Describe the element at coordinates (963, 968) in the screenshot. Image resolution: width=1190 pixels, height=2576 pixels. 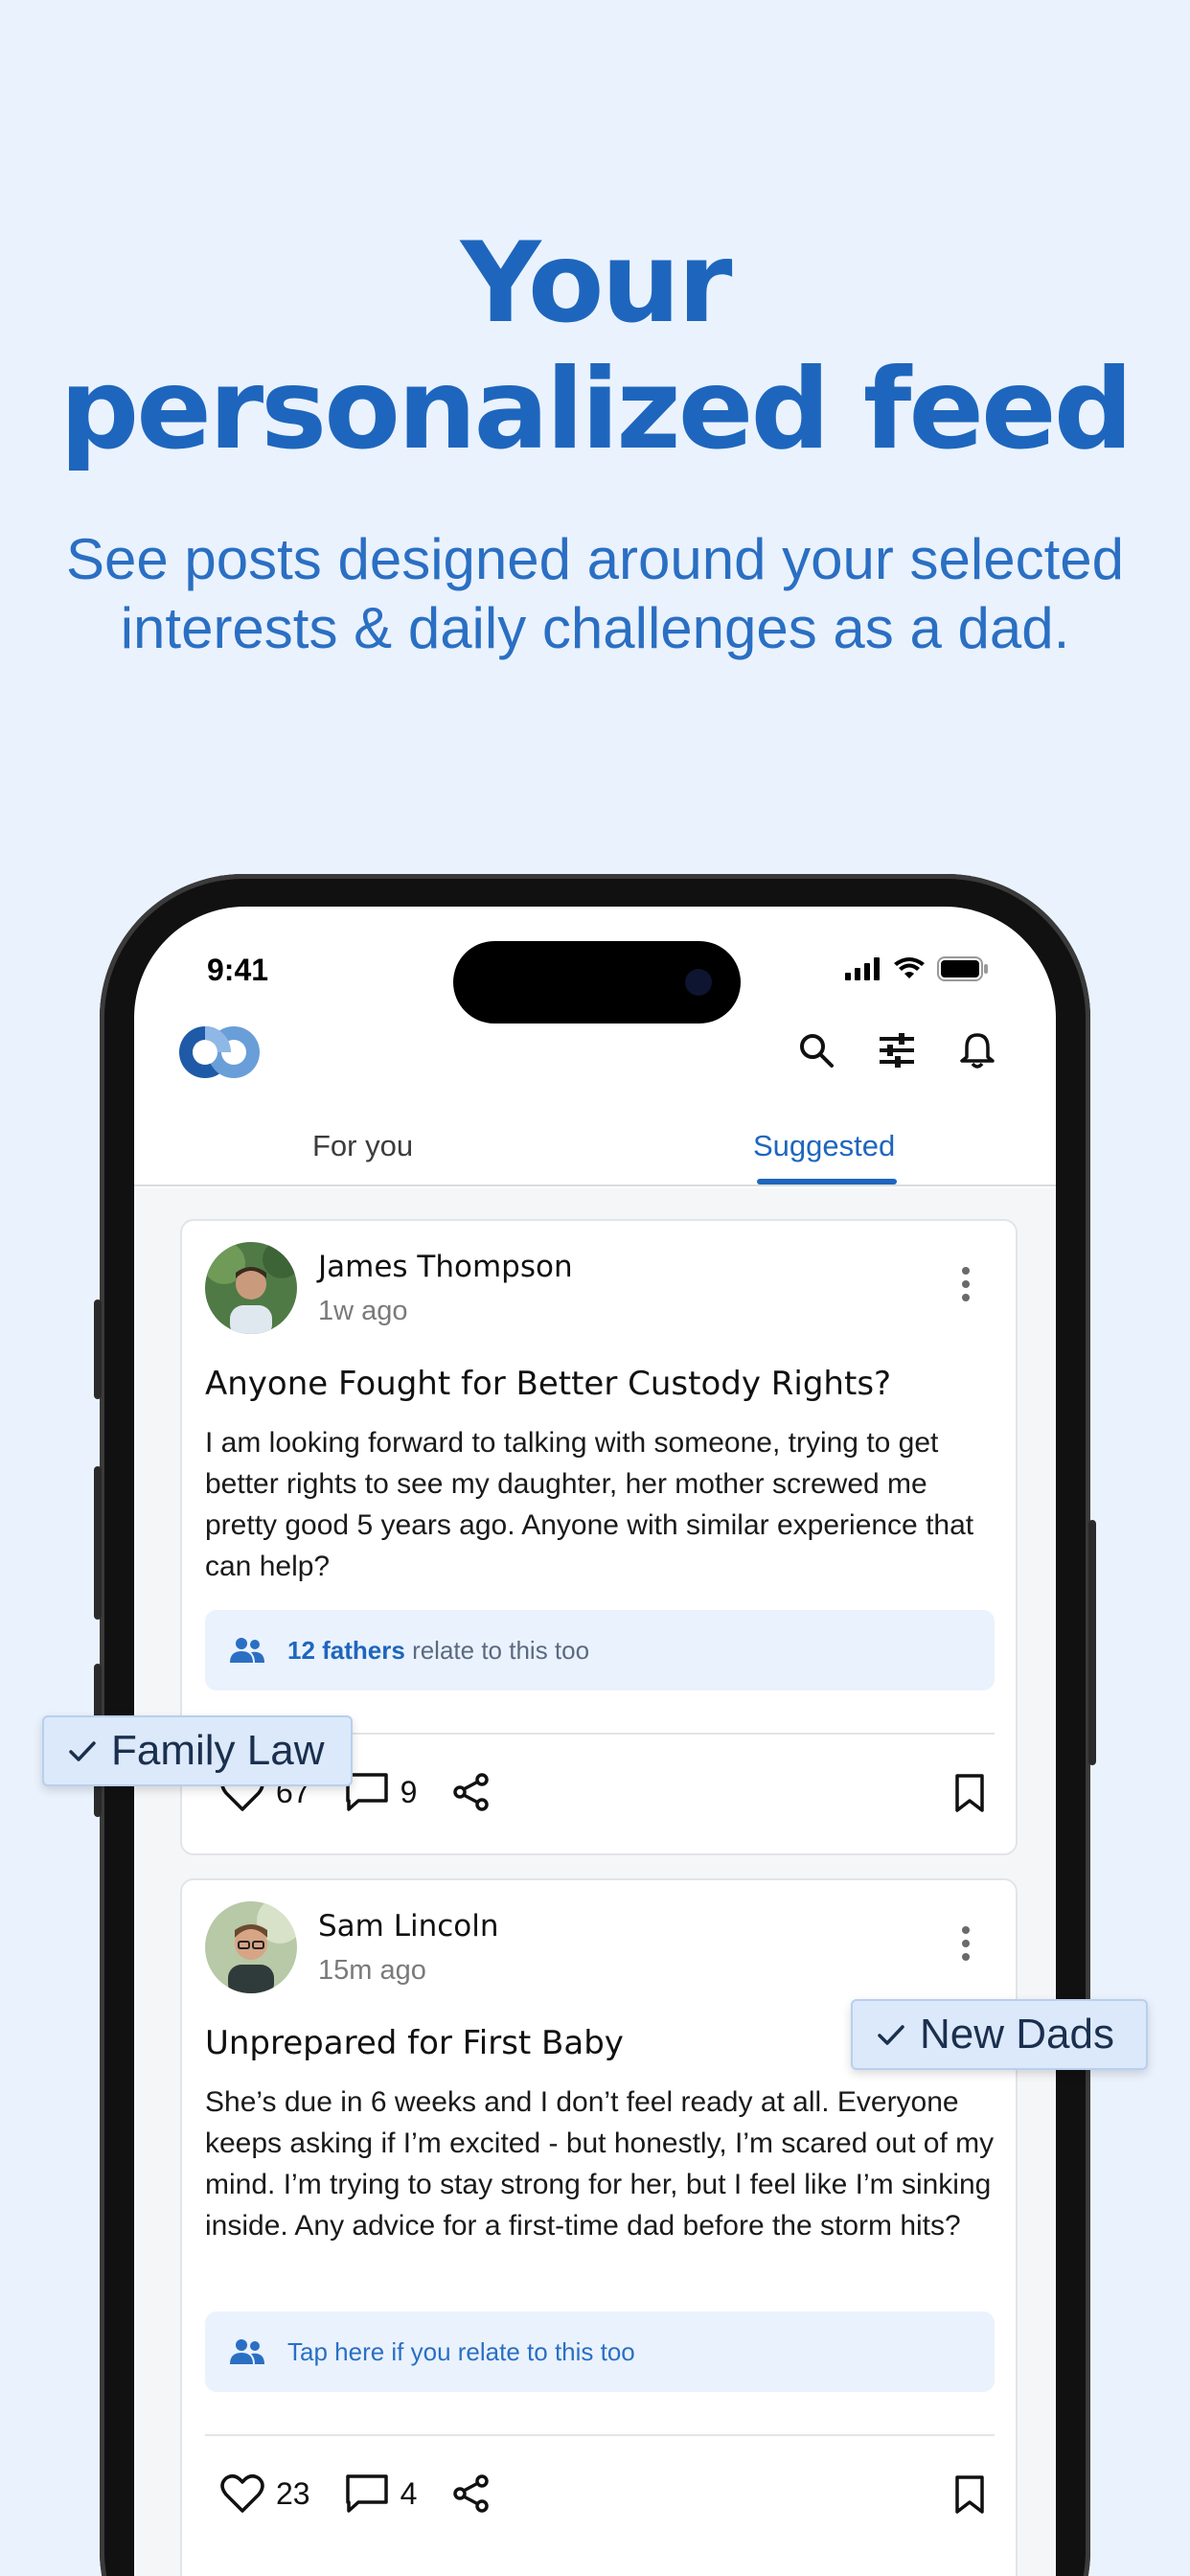
I see `battery-icon` at that location.